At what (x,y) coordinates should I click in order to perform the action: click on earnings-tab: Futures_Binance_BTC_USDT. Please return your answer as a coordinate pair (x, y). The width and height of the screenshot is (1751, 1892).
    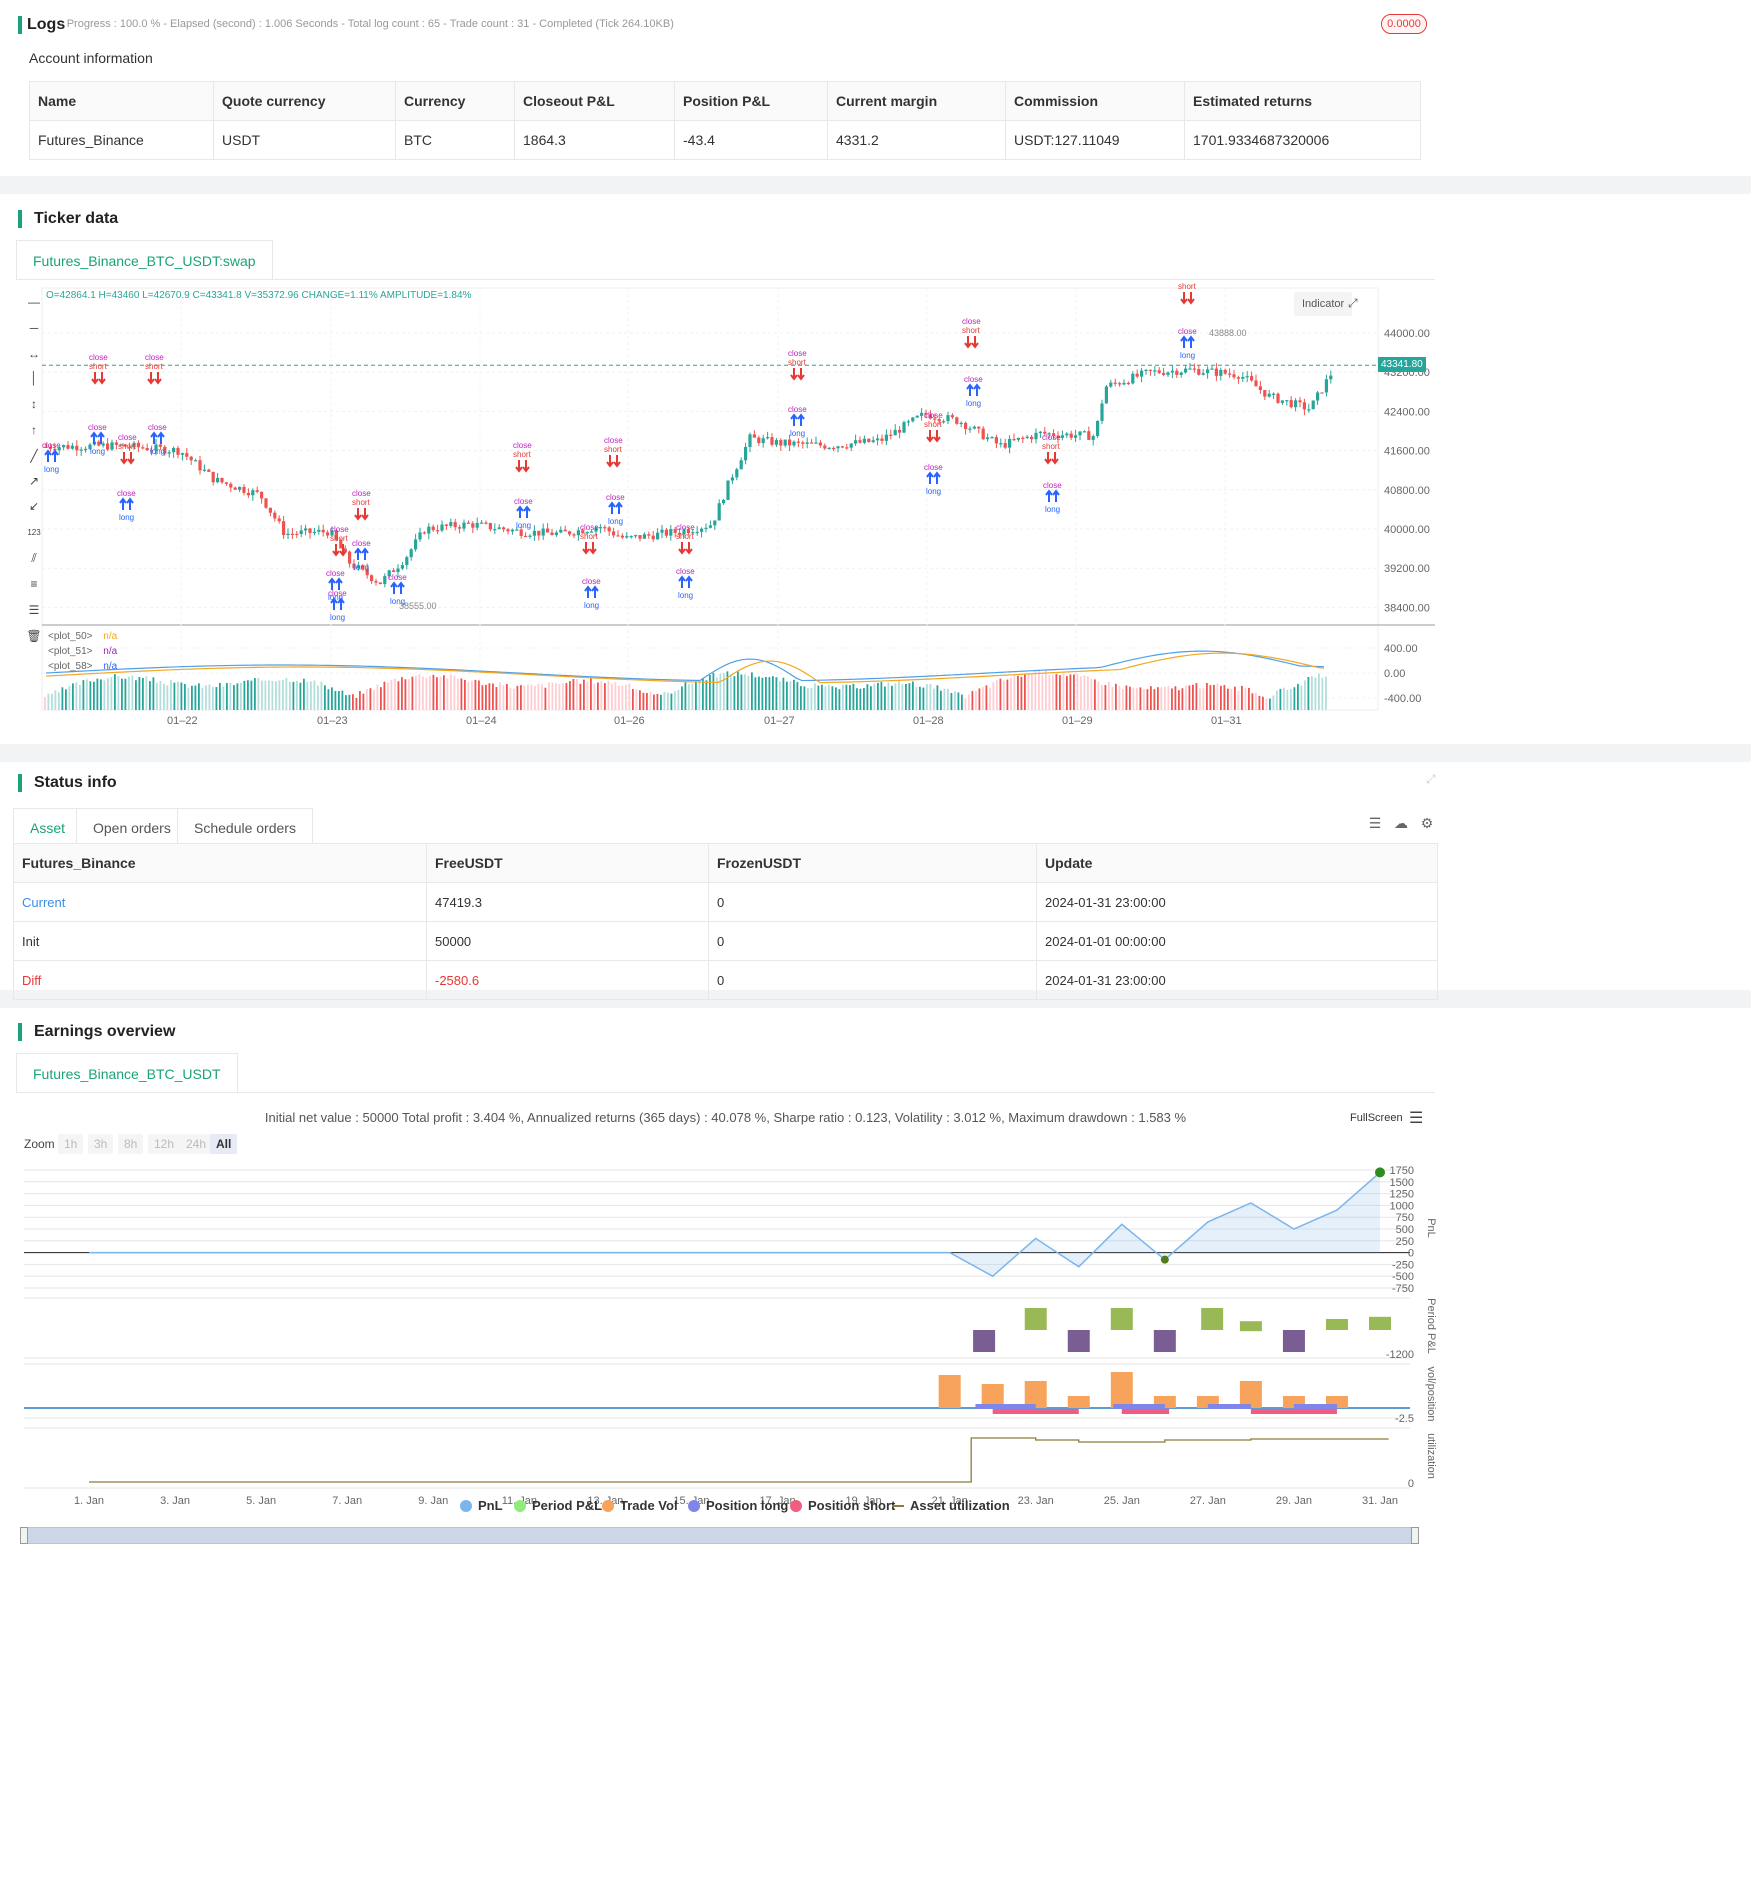
    Looking at the image, I should click on (127, 1073).